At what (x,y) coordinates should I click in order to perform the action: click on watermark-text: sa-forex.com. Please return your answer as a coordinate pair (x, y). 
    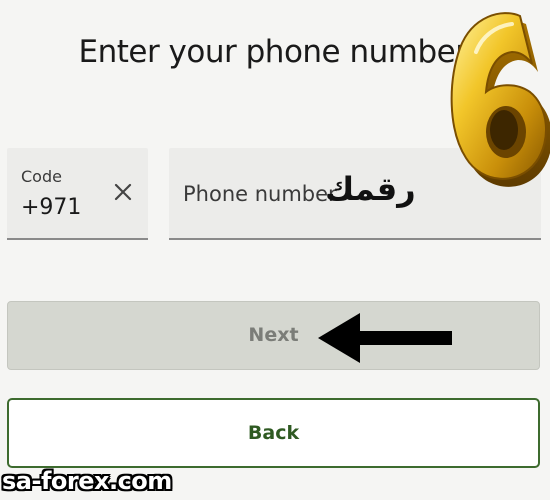
    Looking at the image, I should click on (87, 481).